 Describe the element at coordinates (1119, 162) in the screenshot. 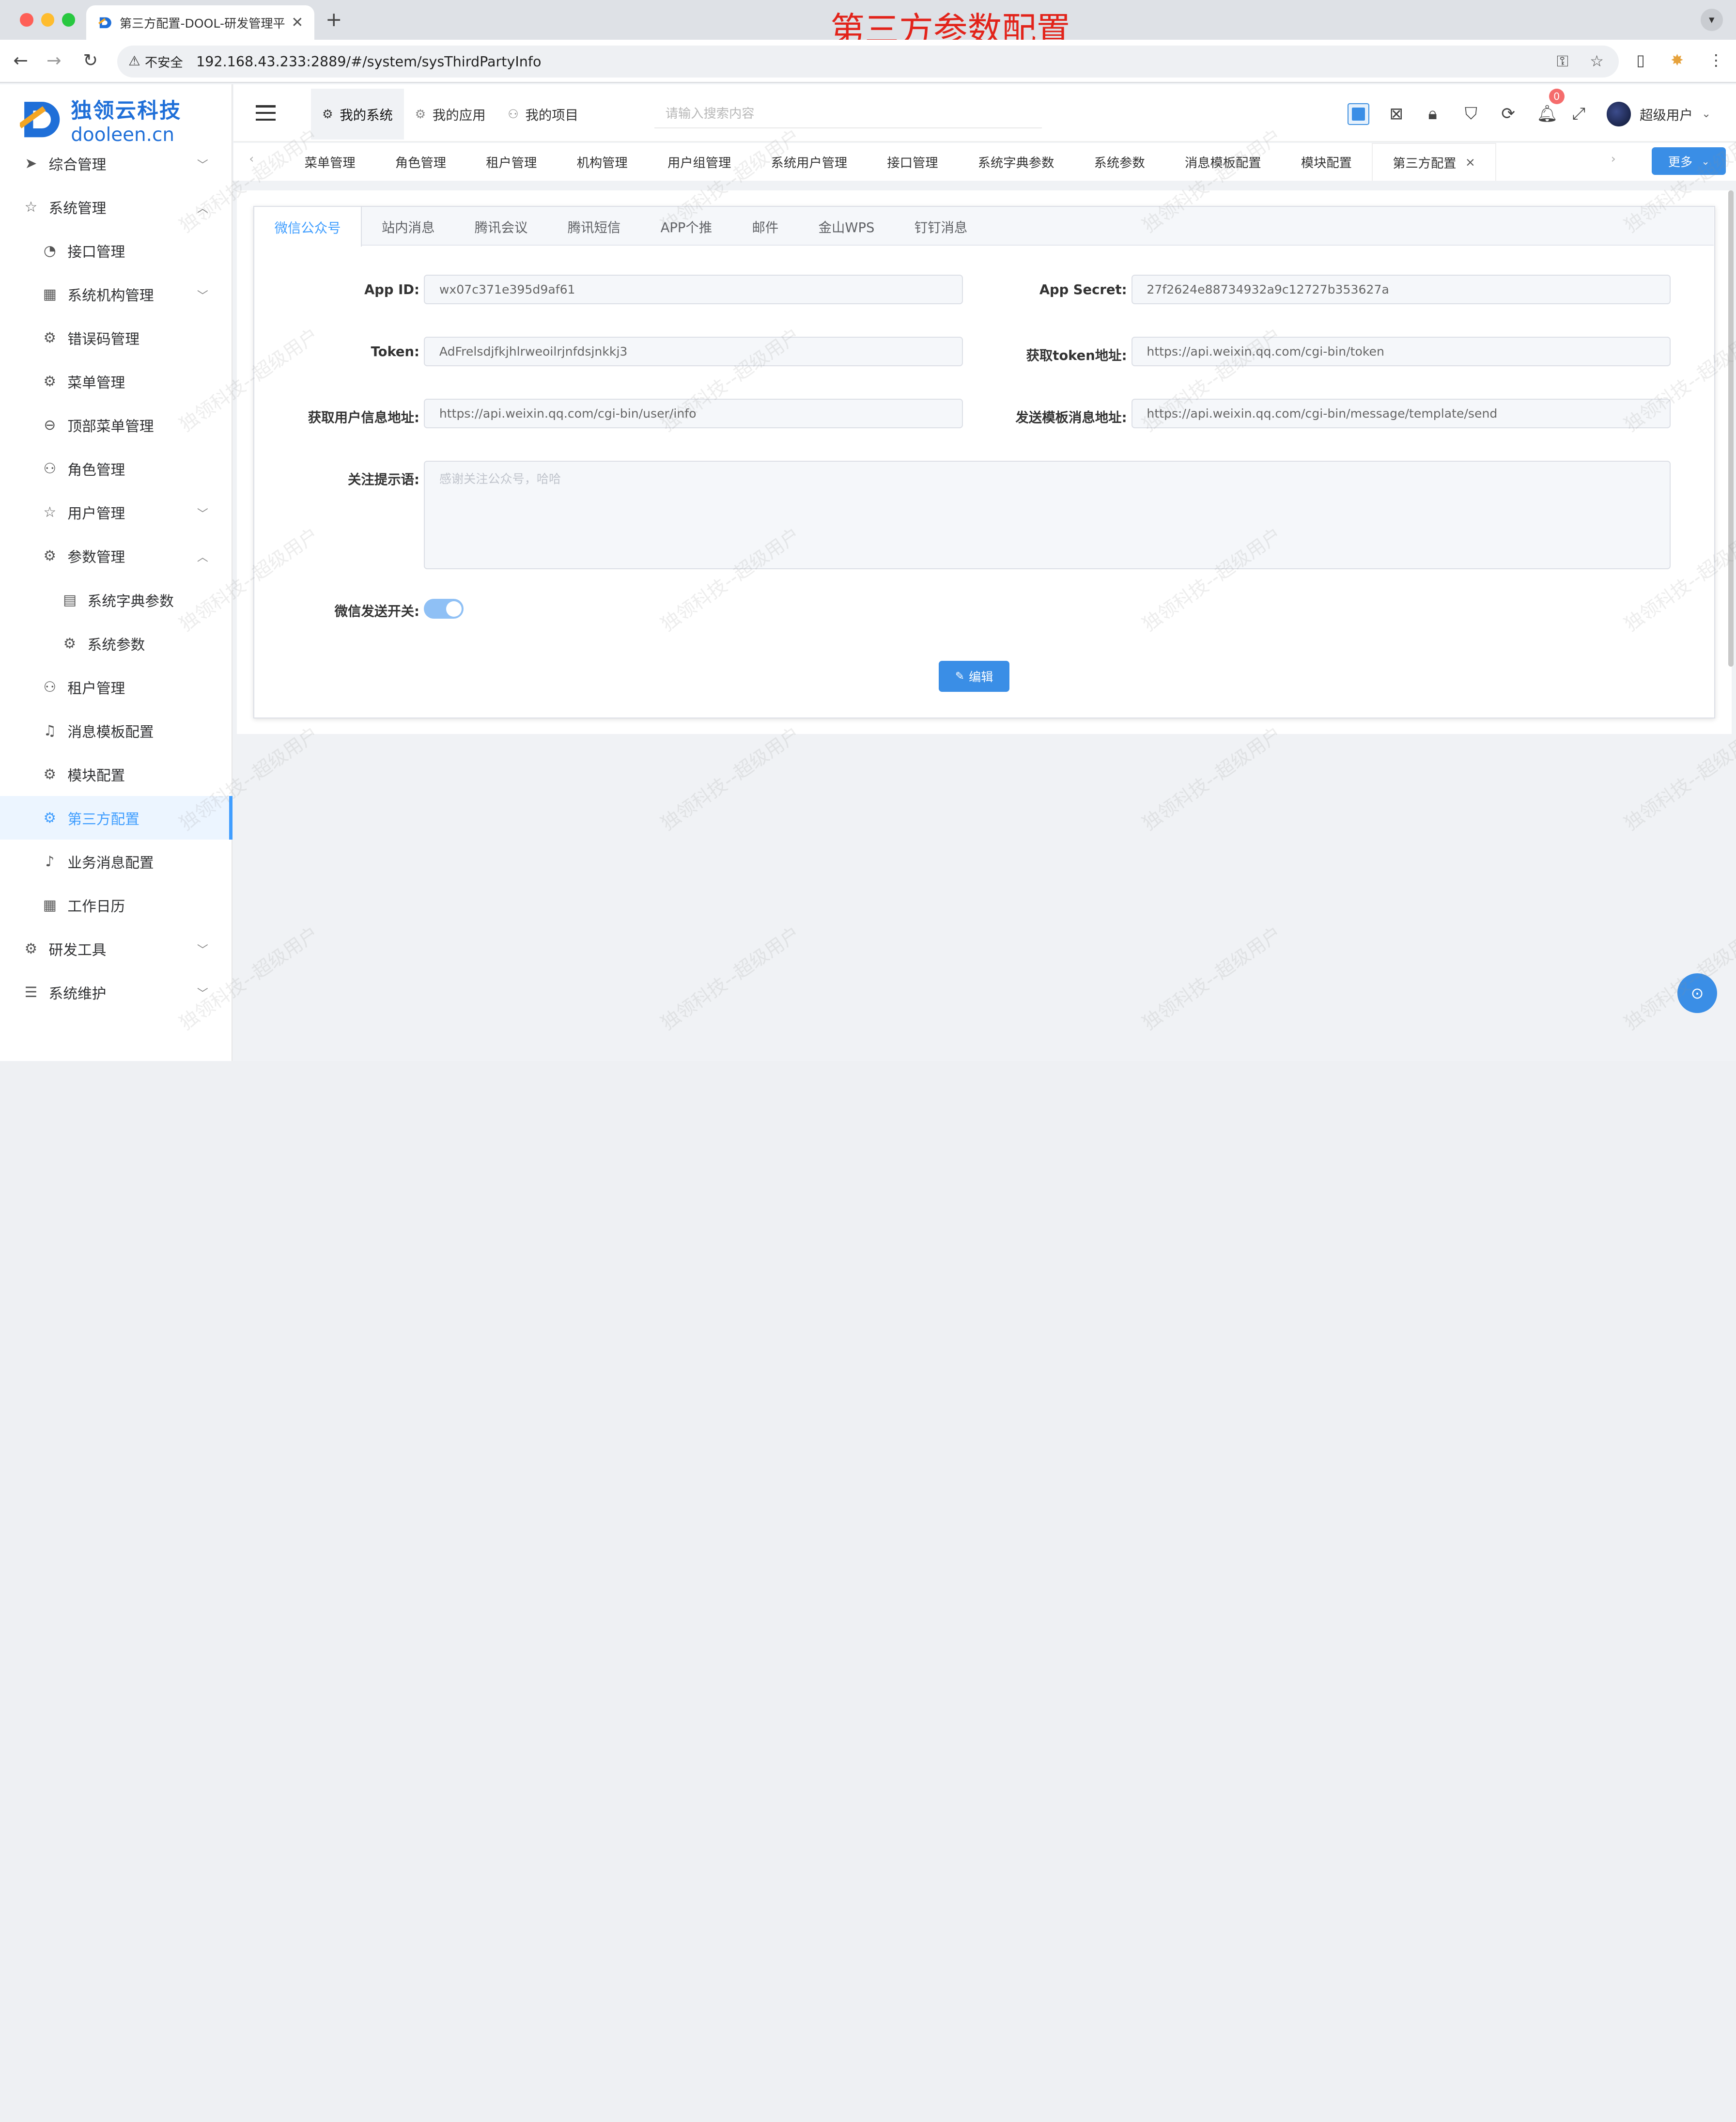

I see `tag-item: 系统参数` at that location.